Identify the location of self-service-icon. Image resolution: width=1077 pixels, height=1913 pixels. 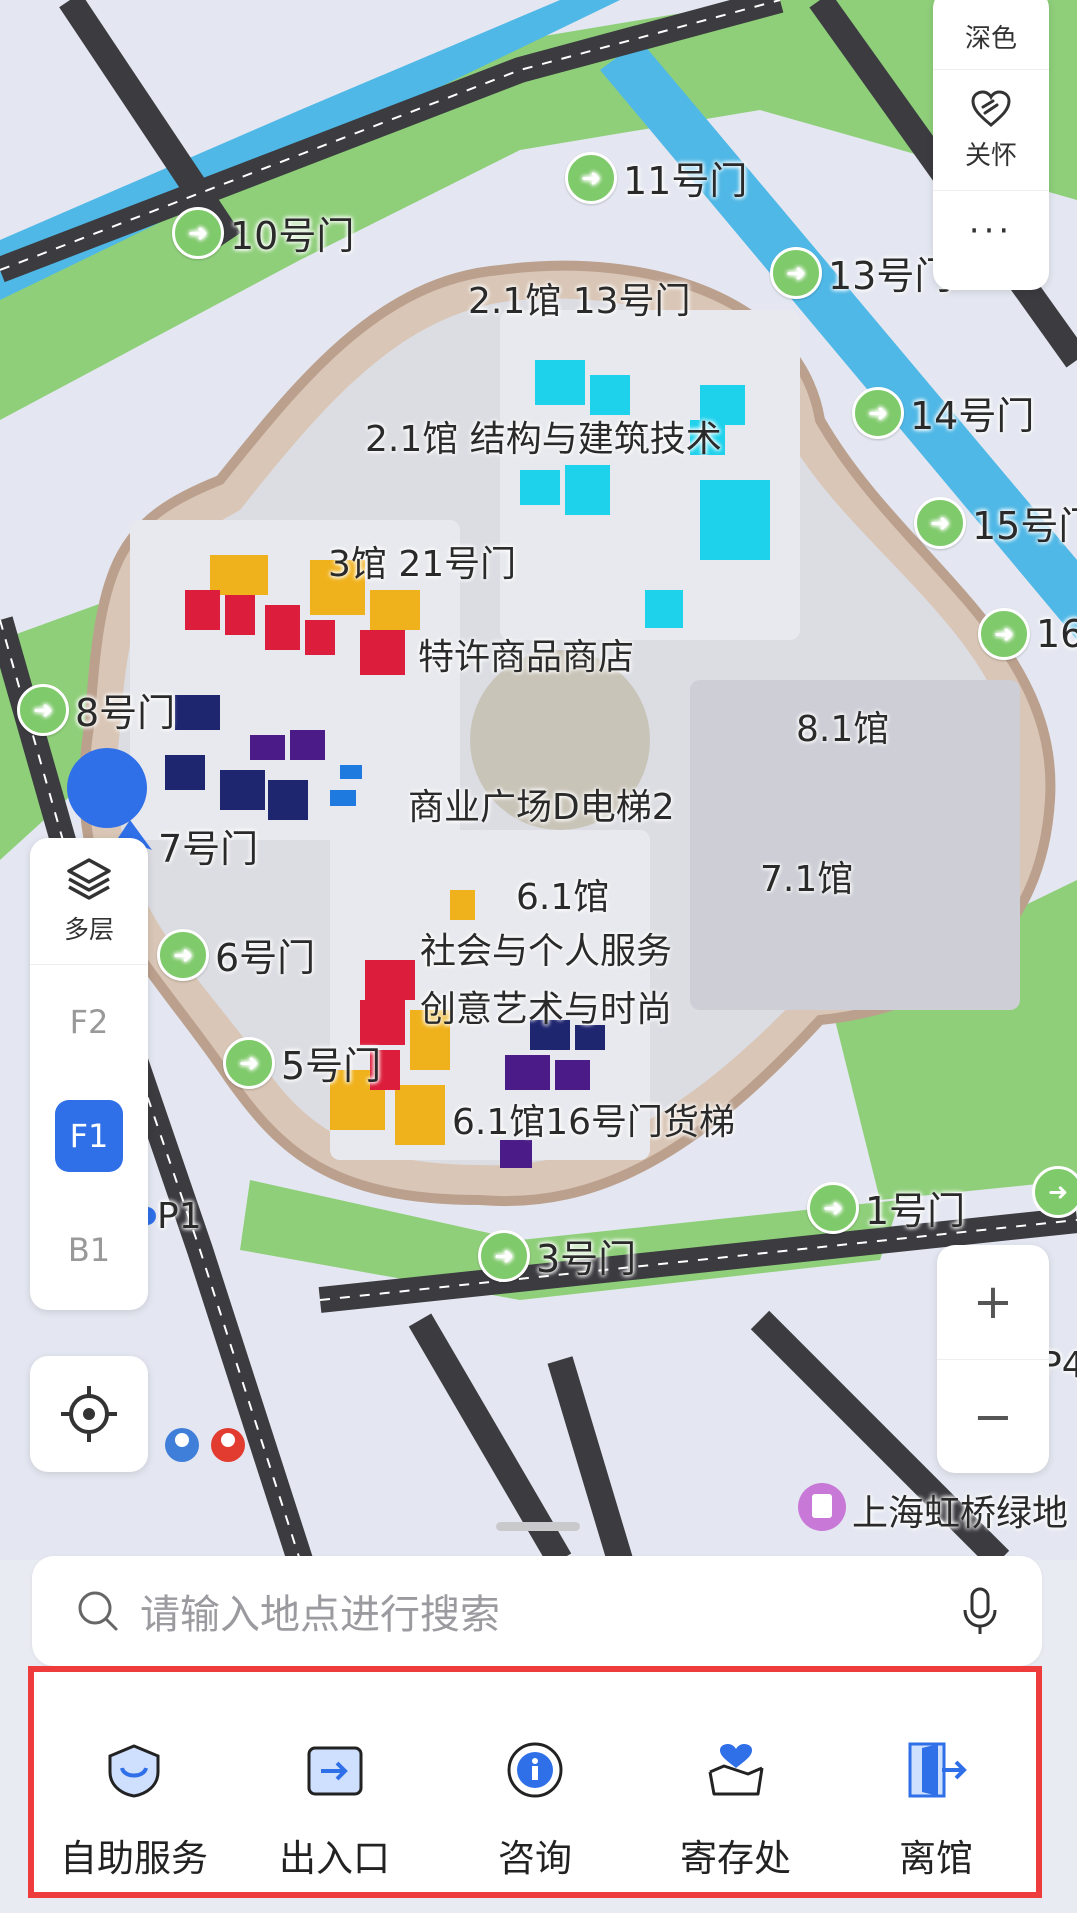
(134, 1771).